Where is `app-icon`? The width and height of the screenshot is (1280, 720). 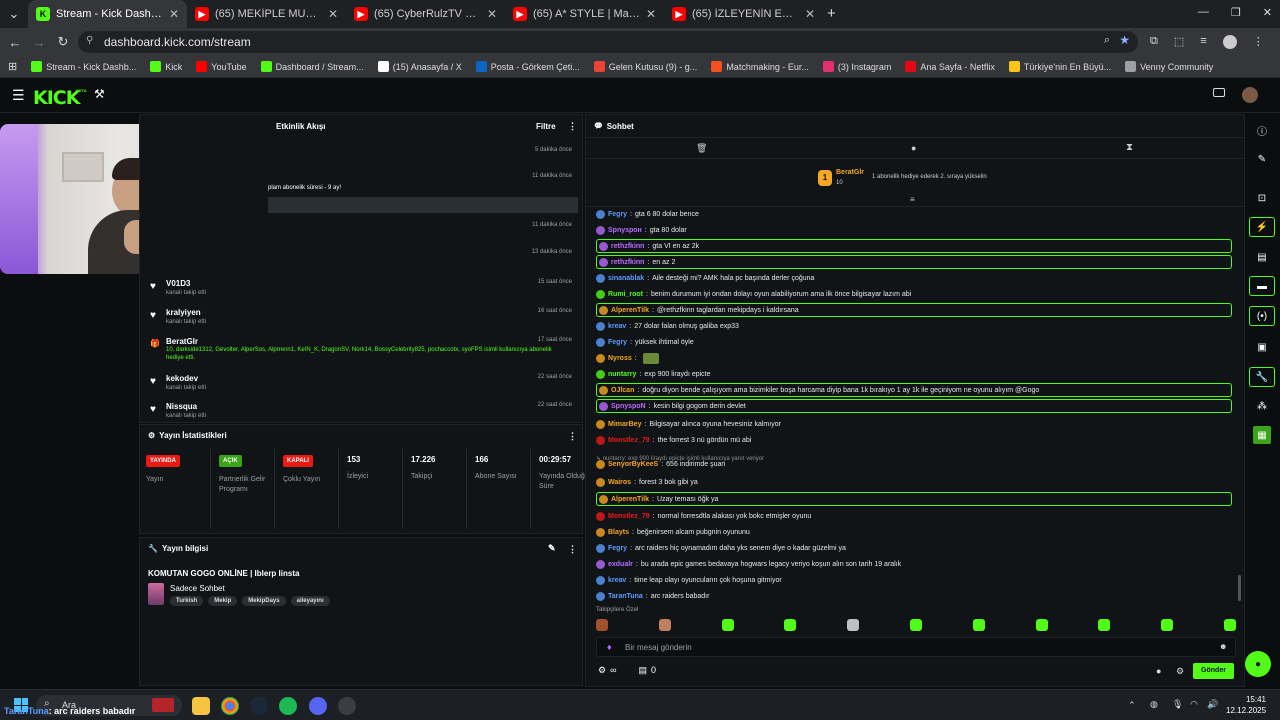 app-icon is located at coordinates (347, 706).